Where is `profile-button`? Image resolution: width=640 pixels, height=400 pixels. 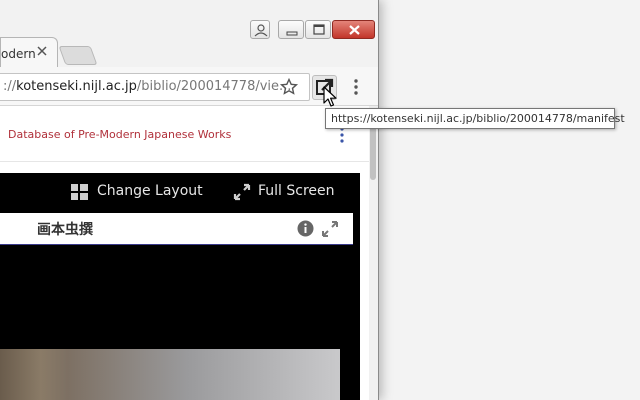 profile-button is located at coordinates (260, 29).